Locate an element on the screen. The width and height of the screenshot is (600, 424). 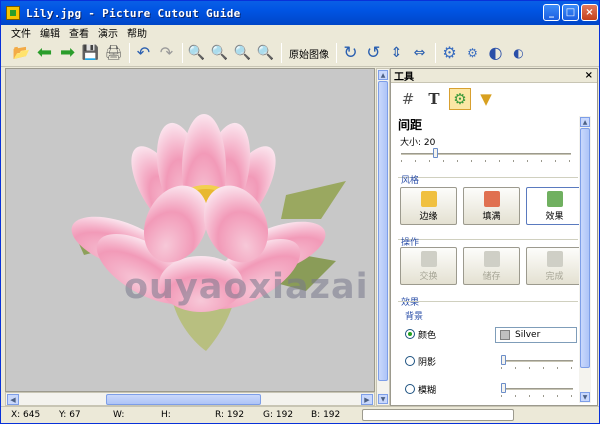
status-height: H: is located at coordinates (166, 415).